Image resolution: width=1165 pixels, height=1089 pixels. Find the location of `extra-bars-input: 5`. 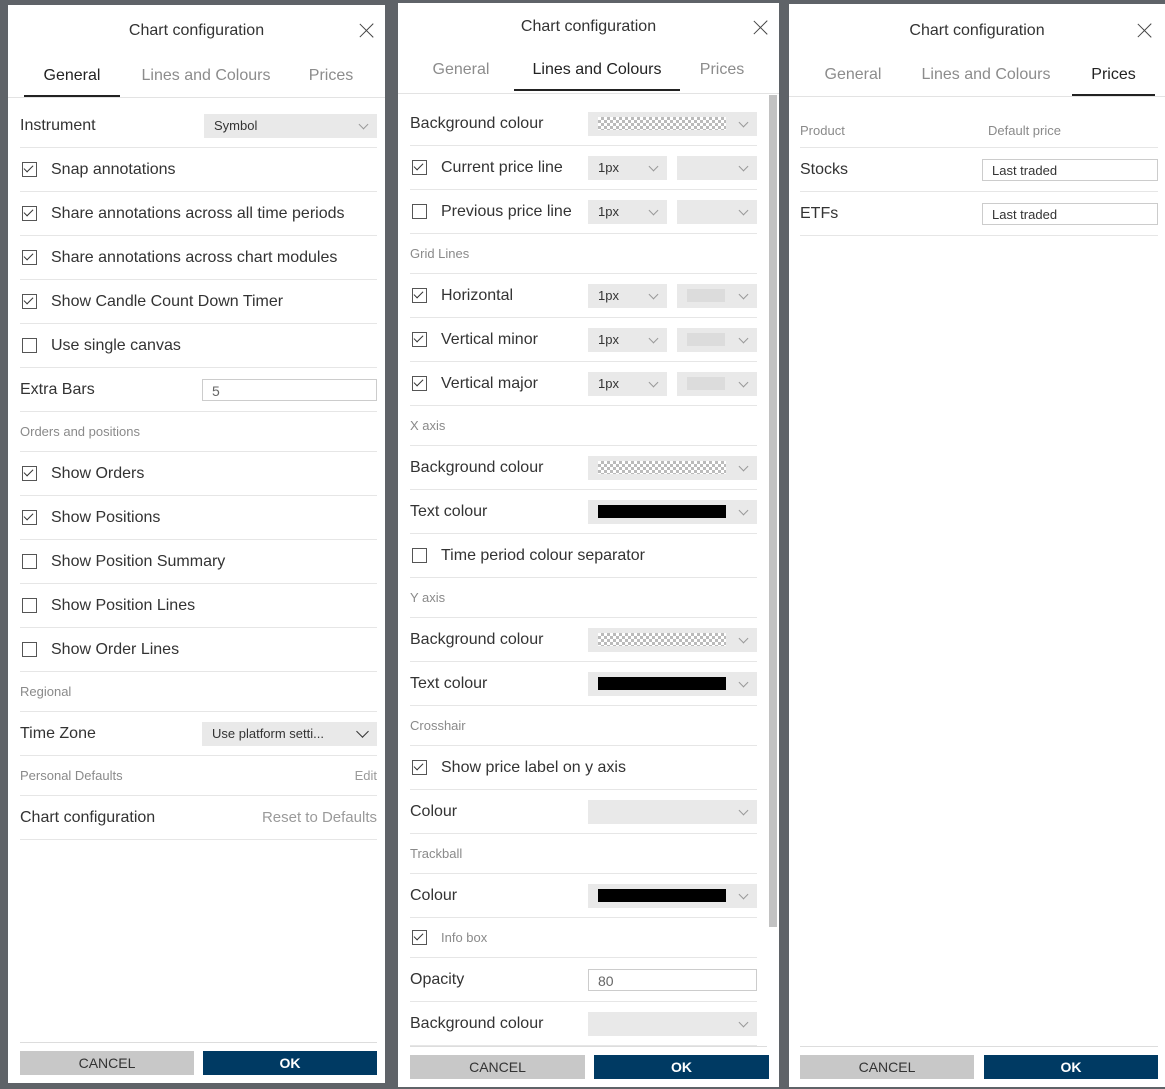

extra-bars-input: 5 is located at coordinates (289, 389).